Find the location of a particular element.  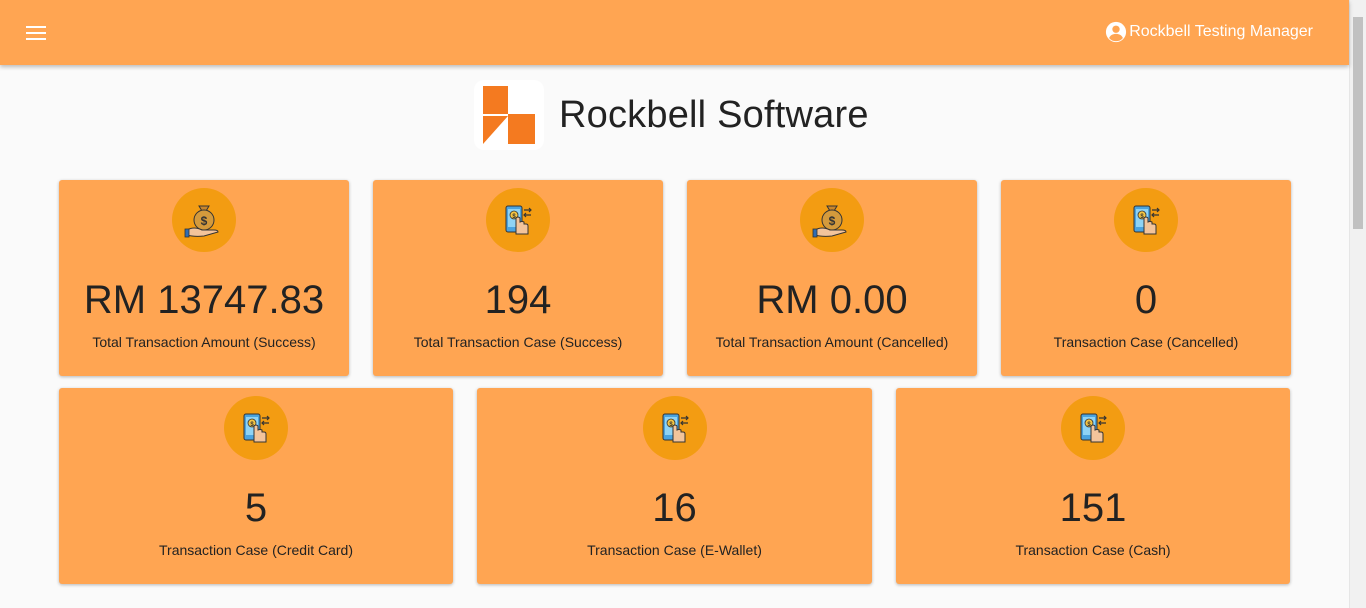

card-label: Transaction Case (E-Wallet) is located at coordinates (674, 550).